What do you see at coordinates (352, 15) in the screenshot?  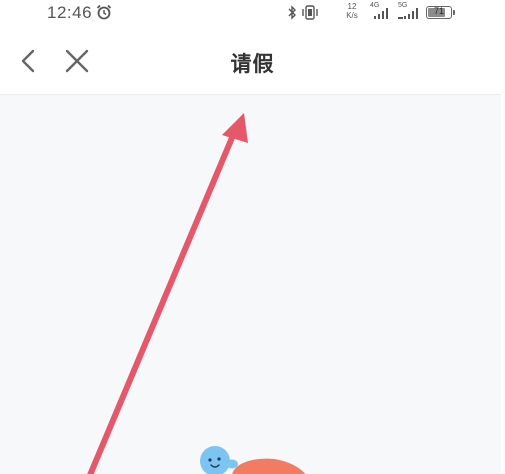 I see `network-speed-unit: K/s` at bounding box center [352, 15].